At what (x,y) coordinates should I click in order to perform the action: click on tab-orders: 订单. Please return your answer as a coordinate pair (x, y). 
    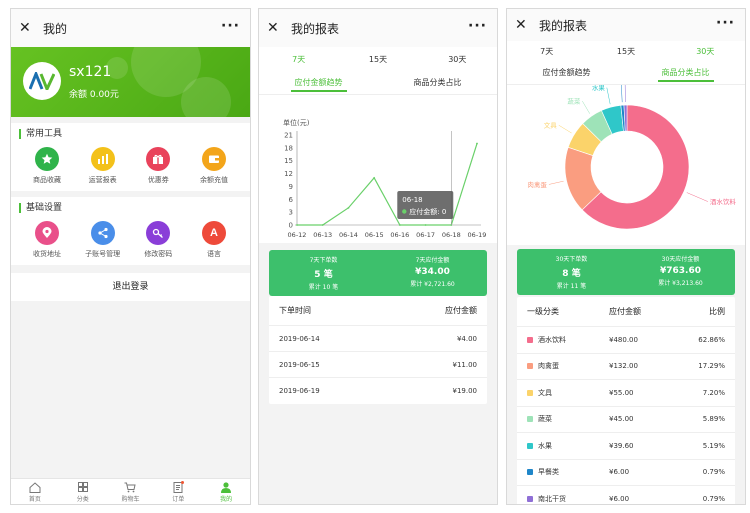
    Looking at the image, I should click on (178, 491).